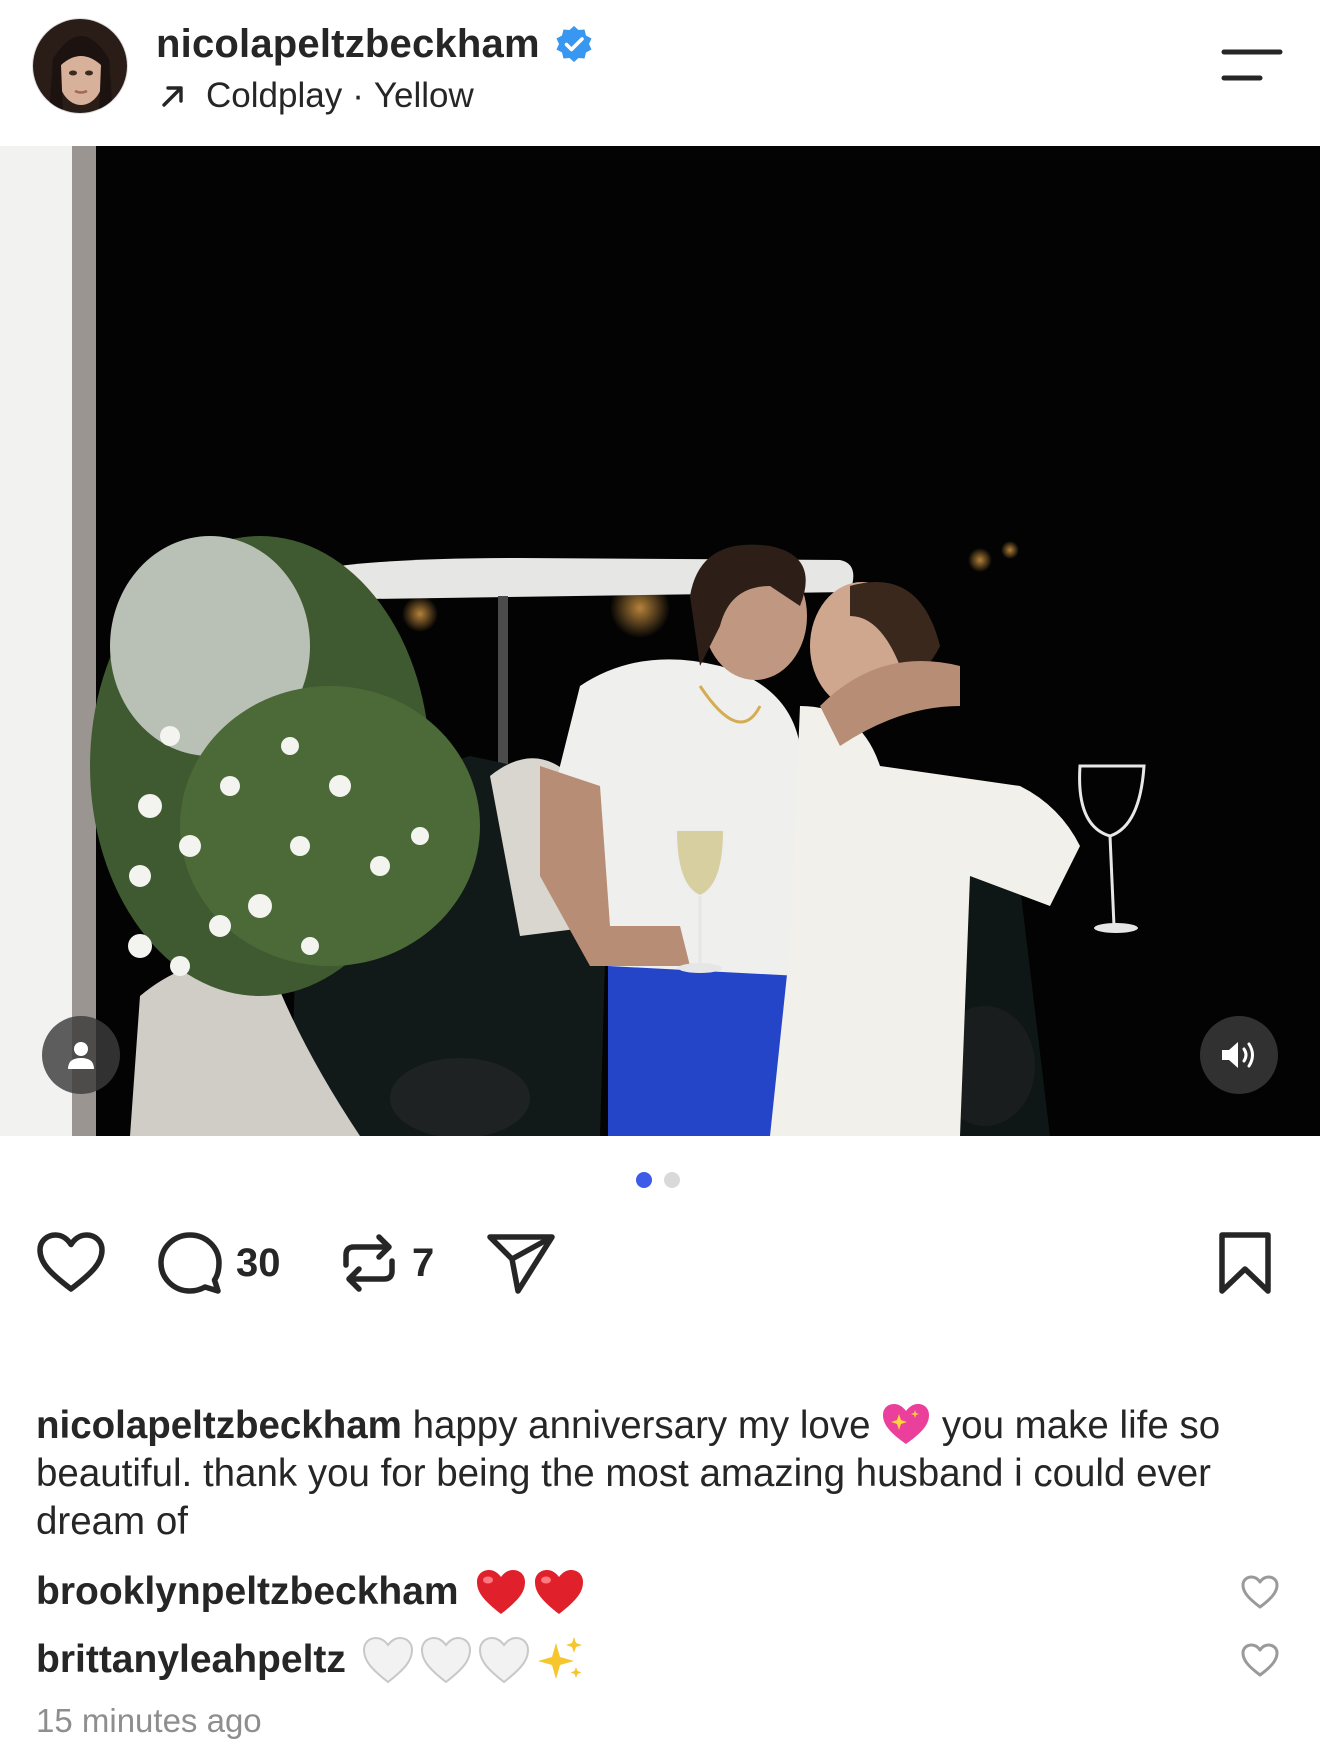 The image size is (1320, 1759). I want to click on author-username: nicolapeltzbeckham, so click(348, 44).